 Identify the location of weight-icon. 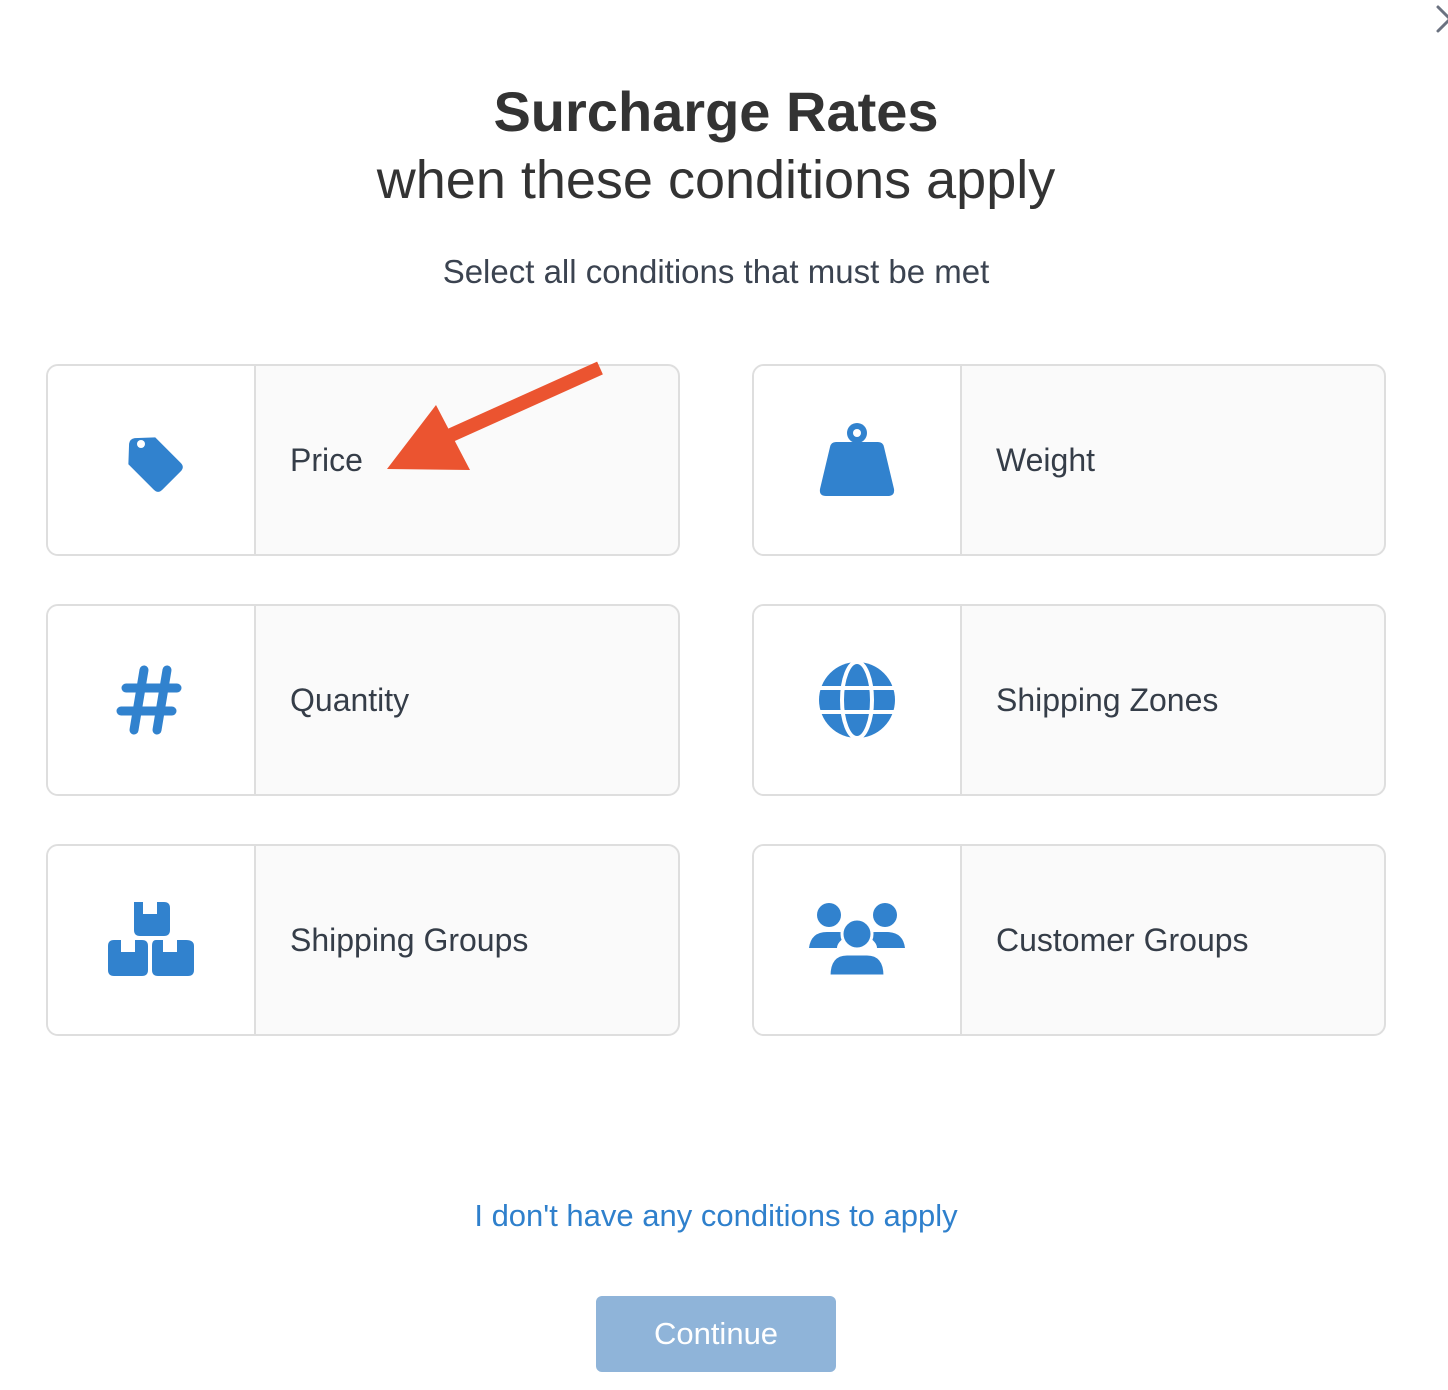
(857, 459).